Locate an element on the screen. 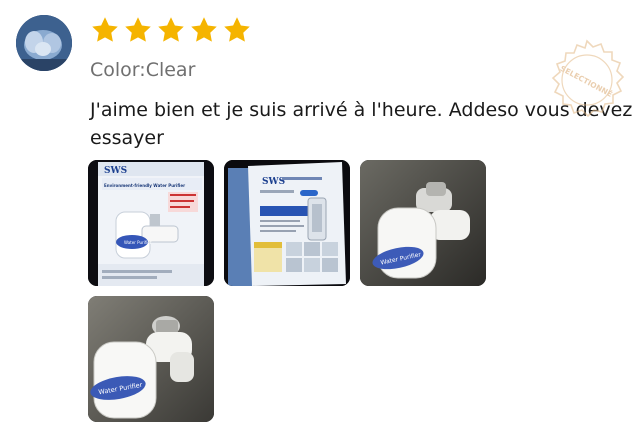 The image size is (643, 444). photo-2-brand: SWS is located at coordinates (273, 182).